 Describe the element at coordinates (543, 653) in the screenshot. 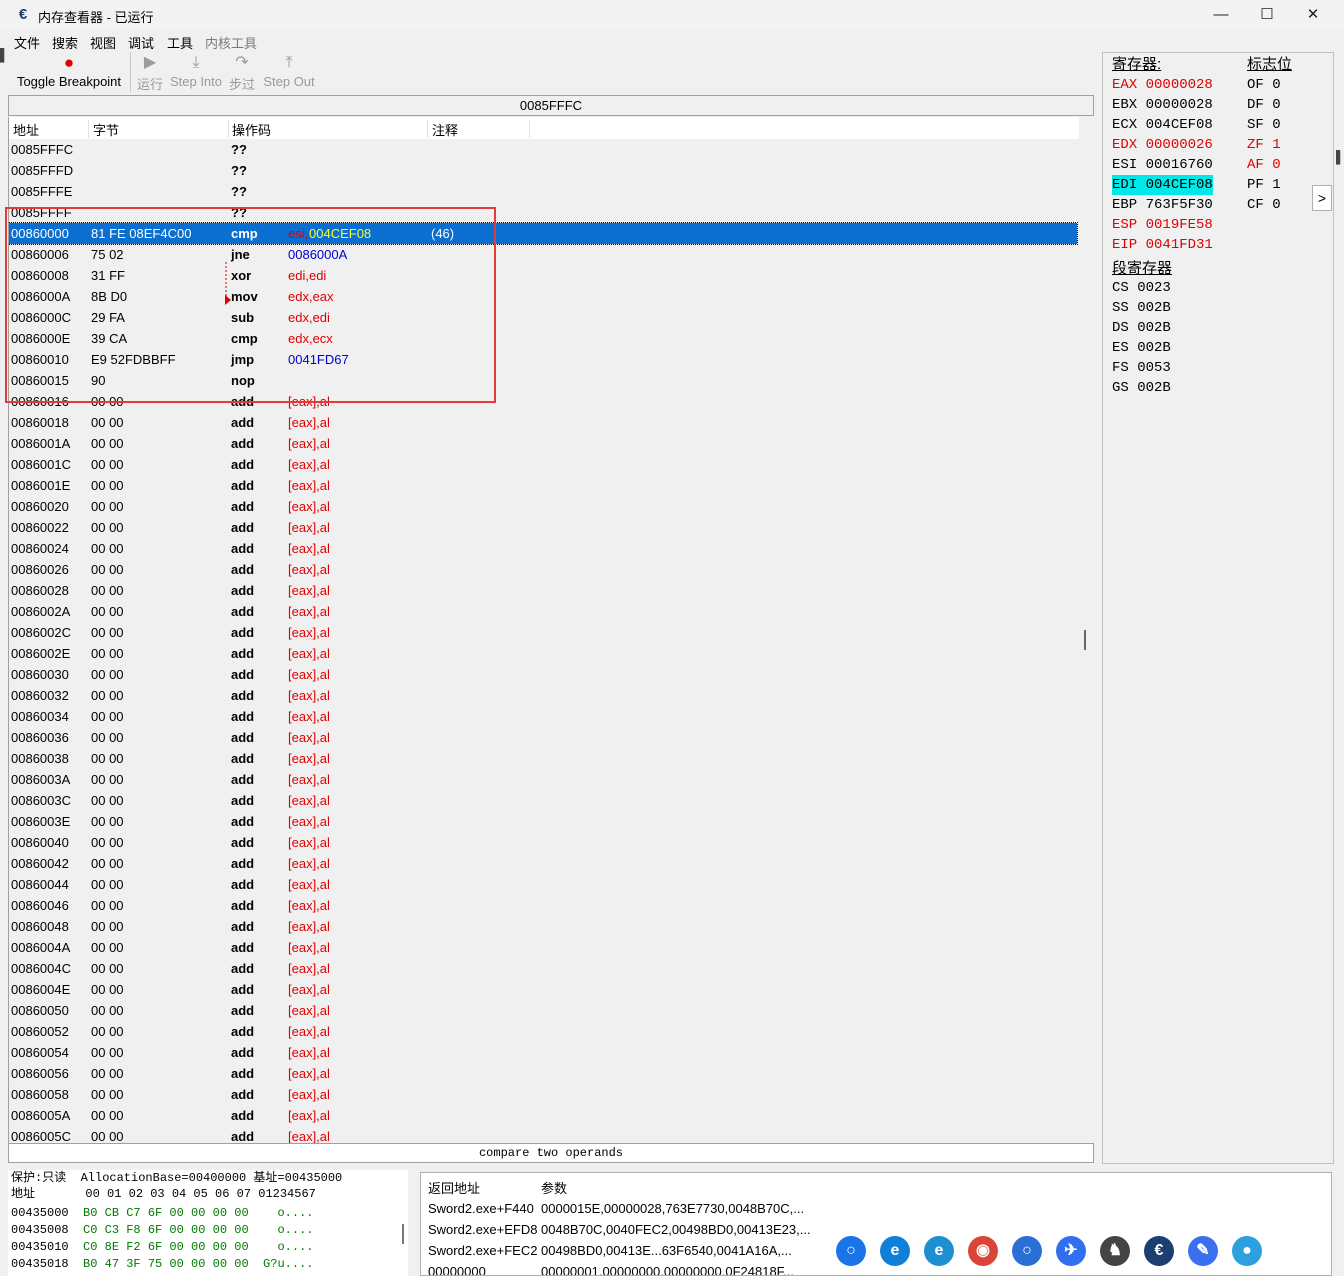

I see `disassembly-row: 0086002E 00 00 add [eax],al` at that location.